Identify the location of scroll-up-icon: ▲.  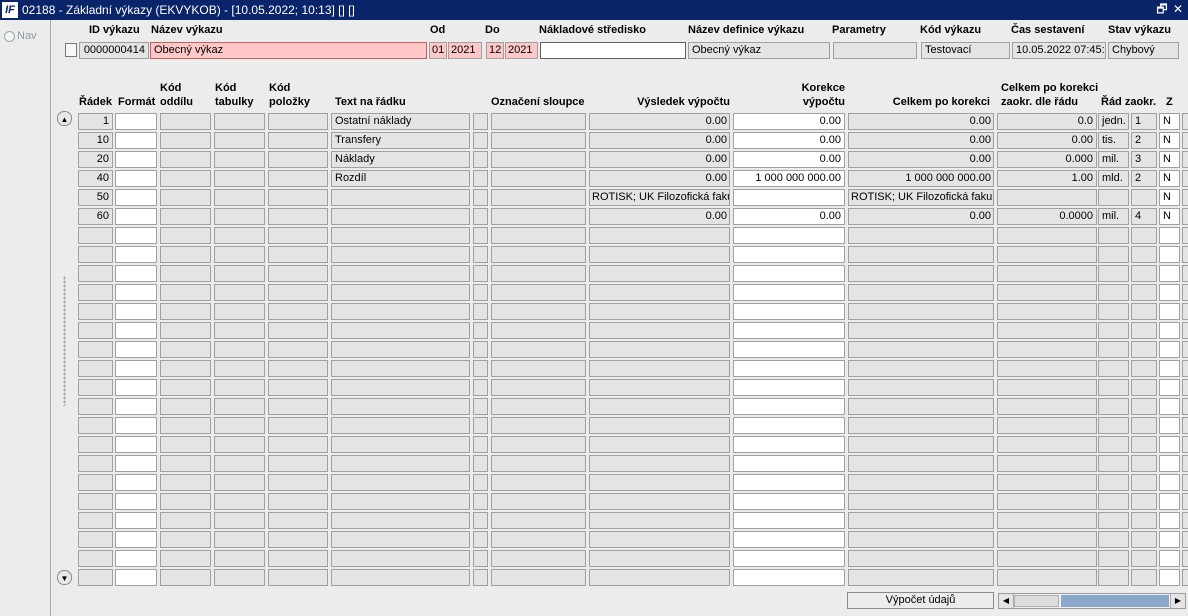
(64, 118).